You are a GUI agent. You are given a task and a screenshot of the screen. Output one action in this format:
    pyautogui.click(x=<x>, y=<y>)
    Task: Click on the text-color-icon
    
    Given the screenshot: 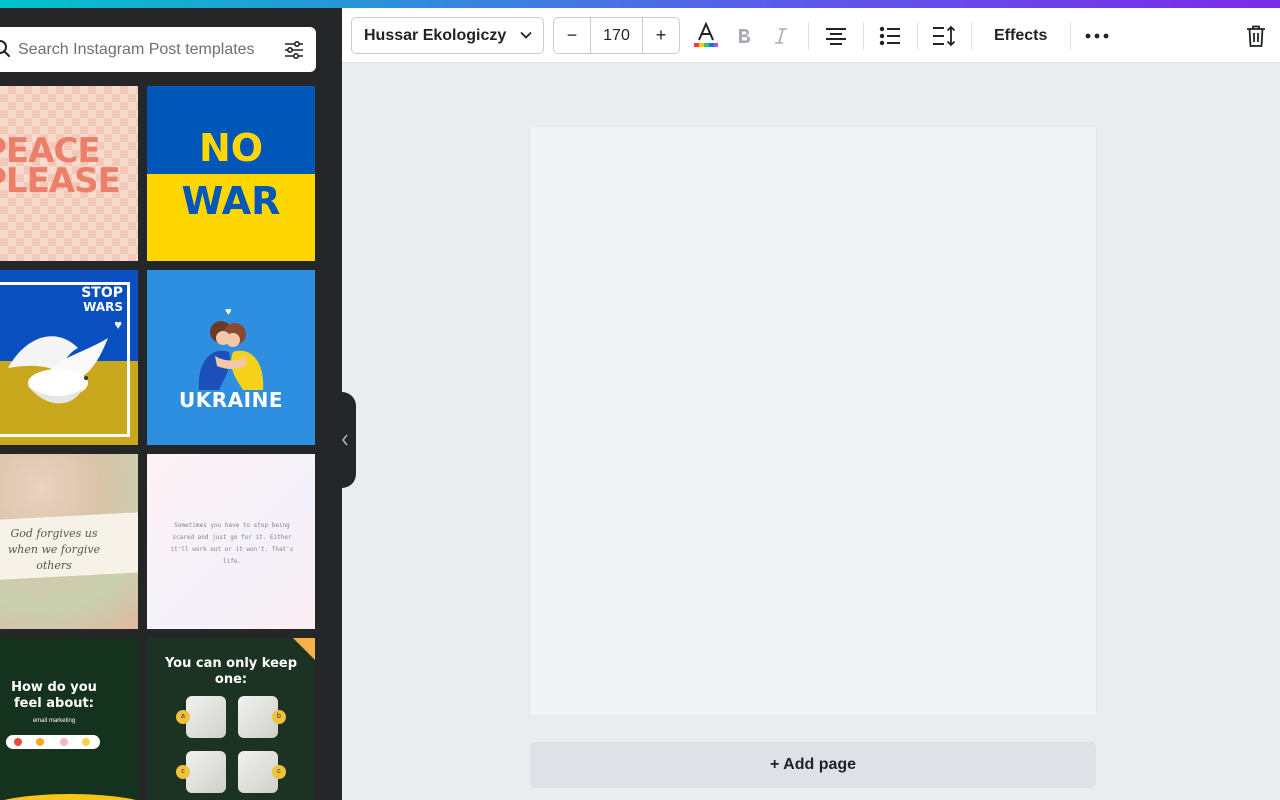 What is the action you would take?
    pyautogui.click(x=706, y=34)
    